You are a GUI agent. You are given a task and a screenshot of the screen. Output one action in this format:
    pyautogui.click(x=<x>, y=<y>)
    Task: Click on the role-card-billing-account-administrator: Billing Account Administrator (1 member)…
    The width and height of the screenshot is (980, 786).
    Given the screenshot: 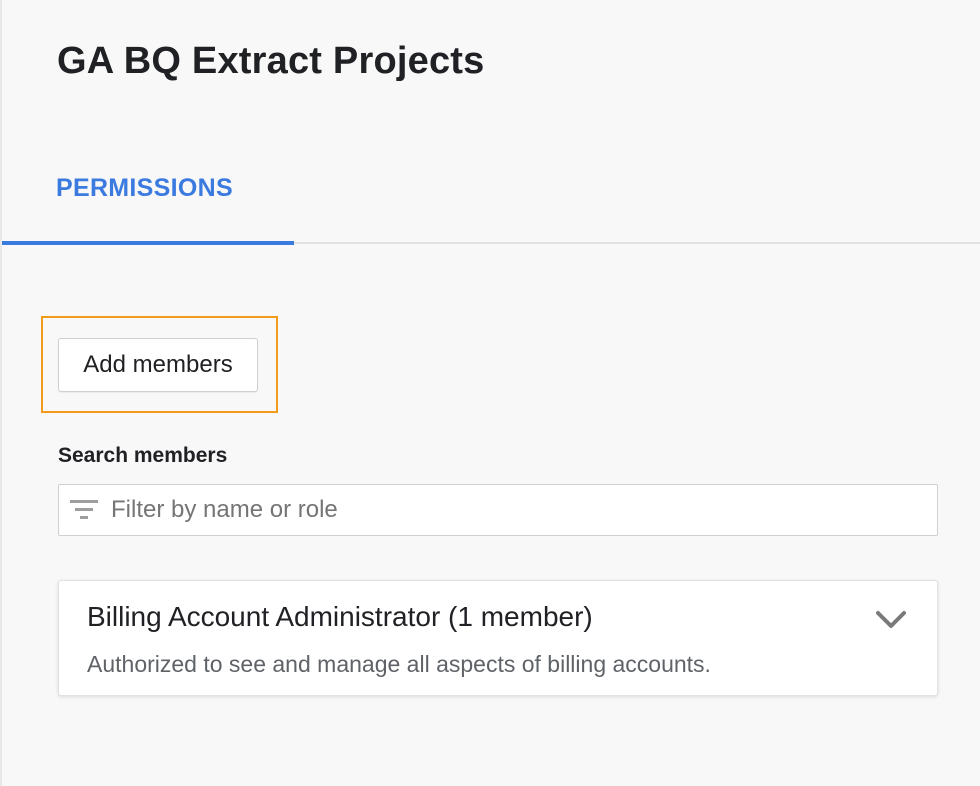 What is the action you would take?
    pyautogui.click(x=498, y=638)
    